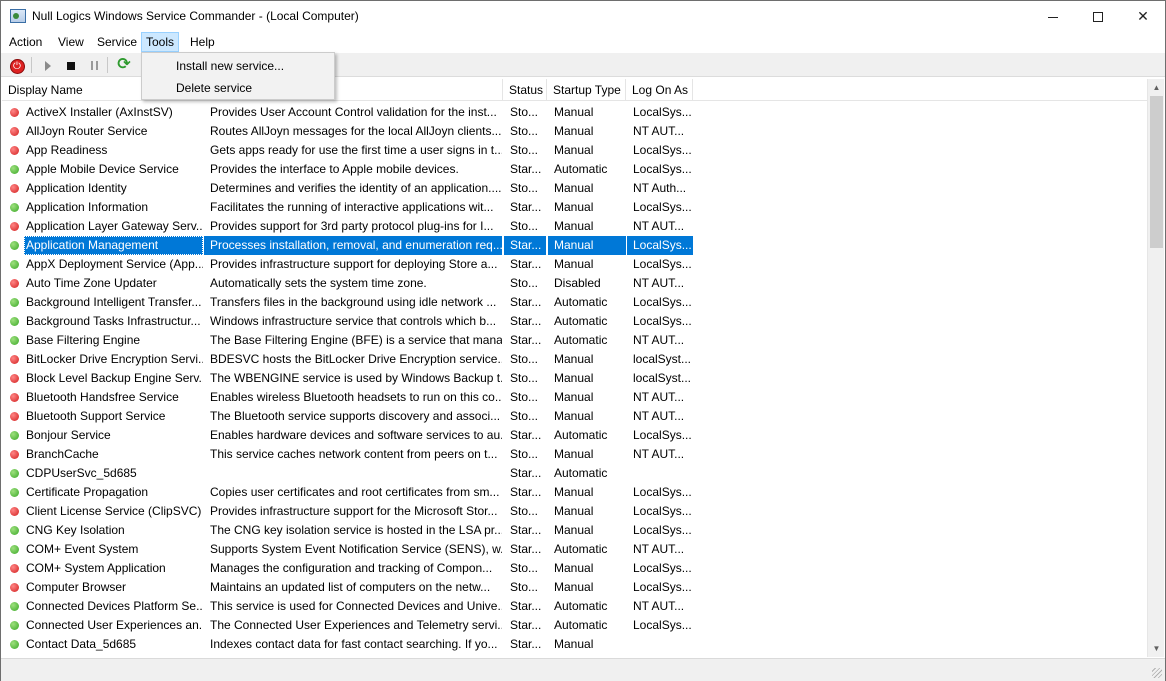 Image resolution: width=1166 pixels, height=681 pixels. I want to click on close-icon: ✕, so click(1143, 16).